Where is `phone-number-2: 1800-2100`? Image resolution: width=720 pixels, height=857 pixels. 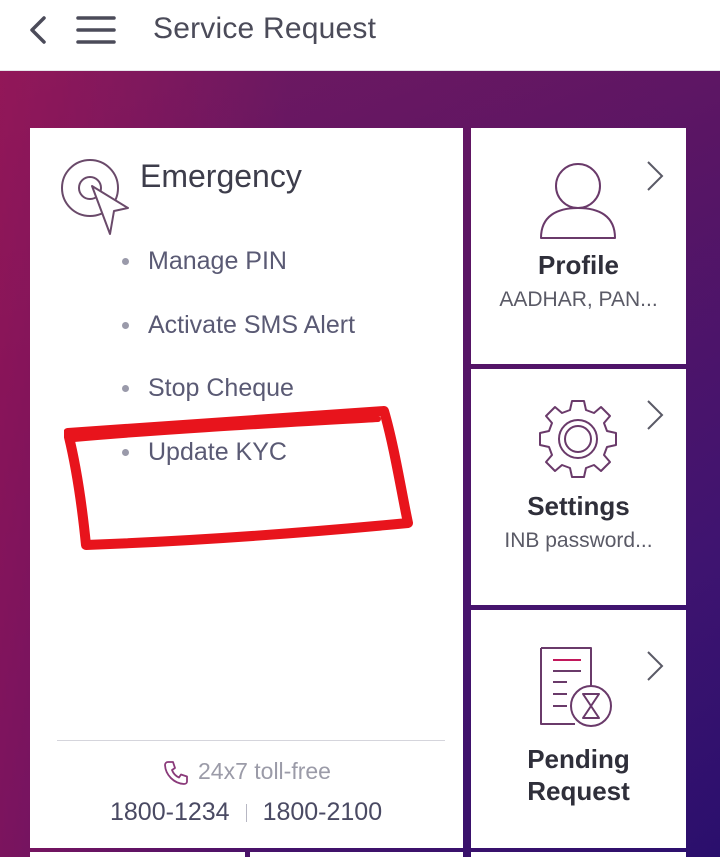
phone-number-2: 1800-2100 is located at coordinates (323, 812).